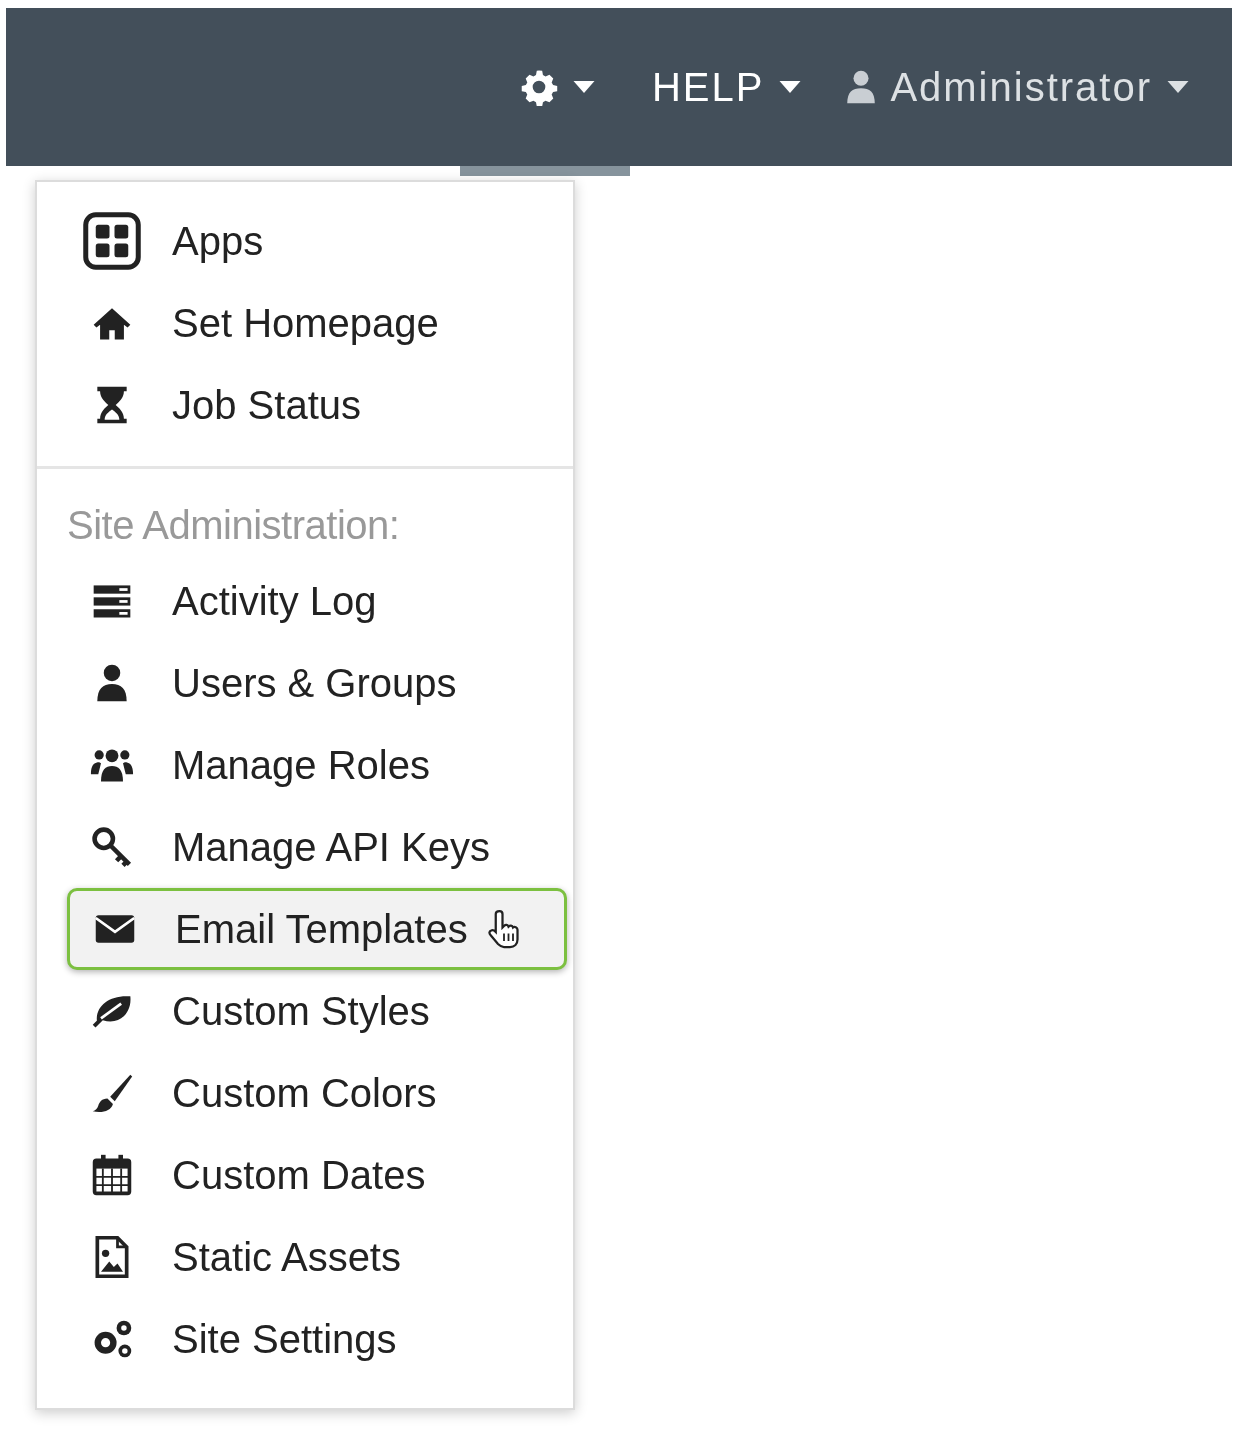 This screenshot has height=1439, width=1233. Describe the element at coordinates (538, 87) in the screenshot. I see `settings-icon` at that location.